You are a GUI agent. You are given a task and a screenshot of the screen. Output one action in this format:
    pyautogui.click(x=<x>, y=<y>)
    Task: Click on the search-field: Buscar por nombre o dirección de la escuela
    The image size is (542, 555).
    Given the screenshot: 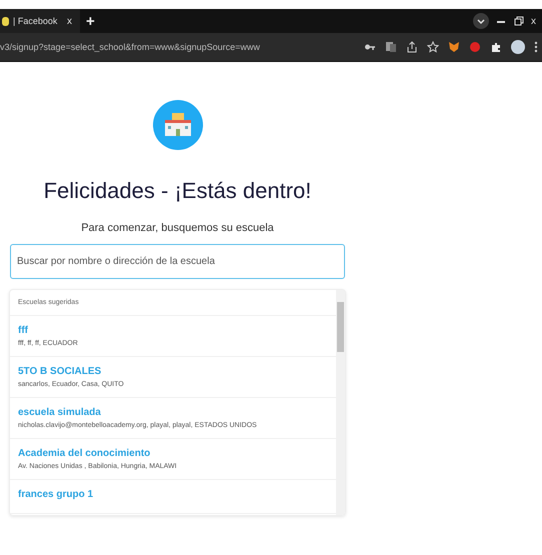 What is the action you would take?
    pyautogui.click(x=177, y=261)
    